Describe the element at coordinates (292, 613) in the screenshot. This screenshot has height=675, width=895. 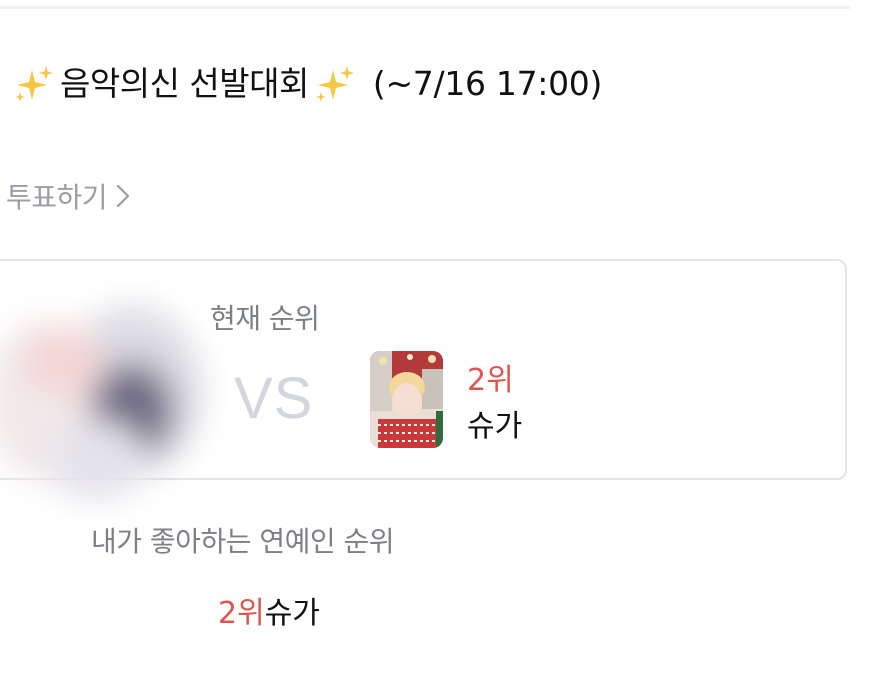
I see `favorite-name: 슈가` at that location.